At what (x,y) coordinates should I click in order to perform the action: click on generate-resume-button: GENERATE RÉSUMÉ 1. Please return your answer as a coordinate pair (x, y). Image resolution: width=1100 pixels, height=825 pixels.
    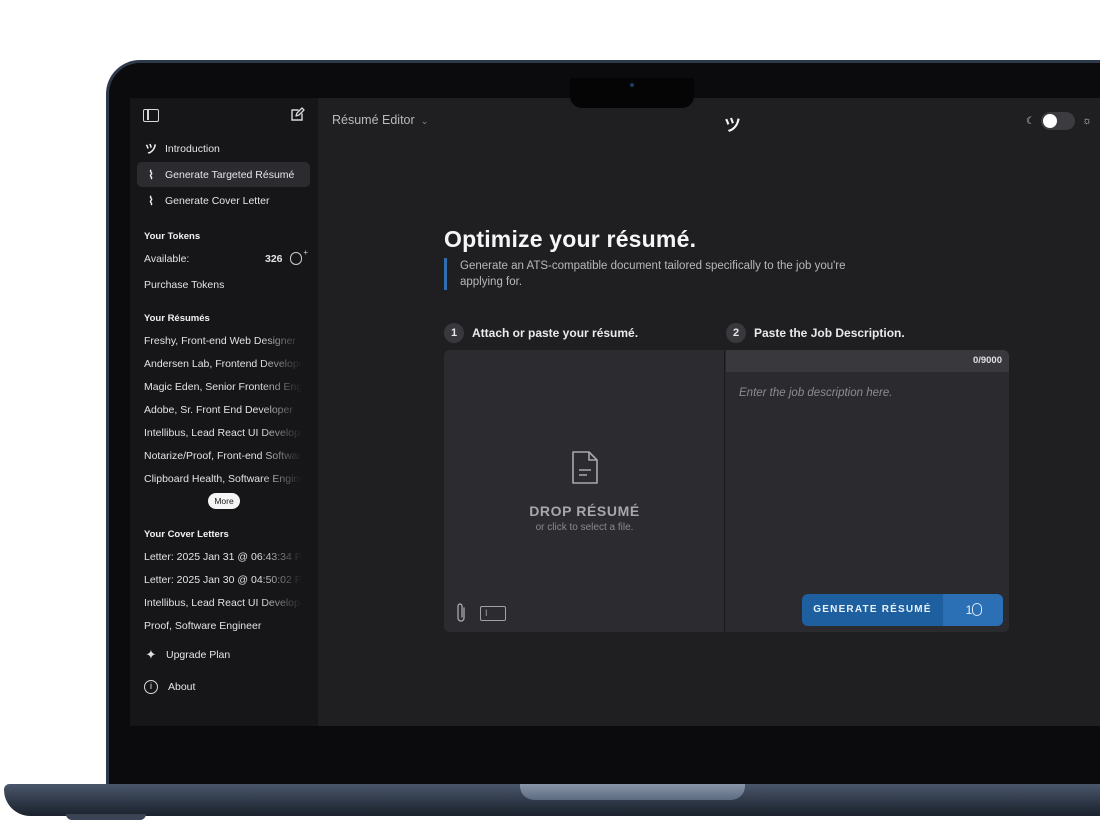
    Looking at the image, I should click on (902, 610).